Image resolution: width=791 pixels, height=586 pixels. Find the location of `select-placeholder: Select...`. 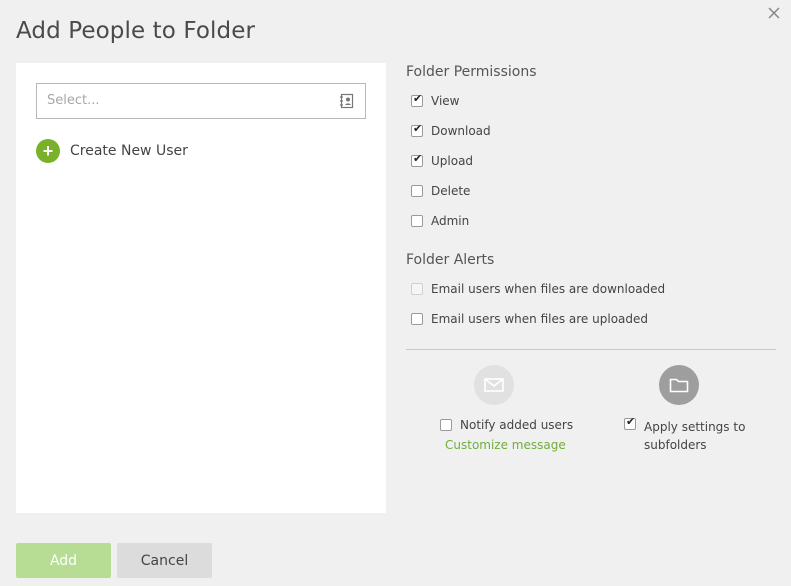

select-placeholder: Select... is located at coordinates (73, 100).